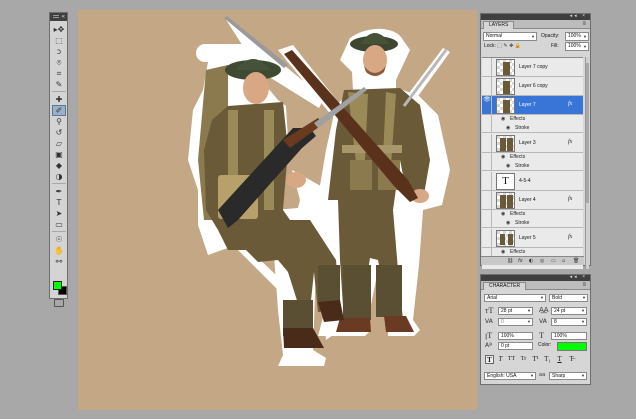 The height and width of the screenshot is (419, 636). What do you see at coordinates (59, 250) in the screenshot?
I see `hand-tool-icon: ✋` at bounding box center [59, 250].